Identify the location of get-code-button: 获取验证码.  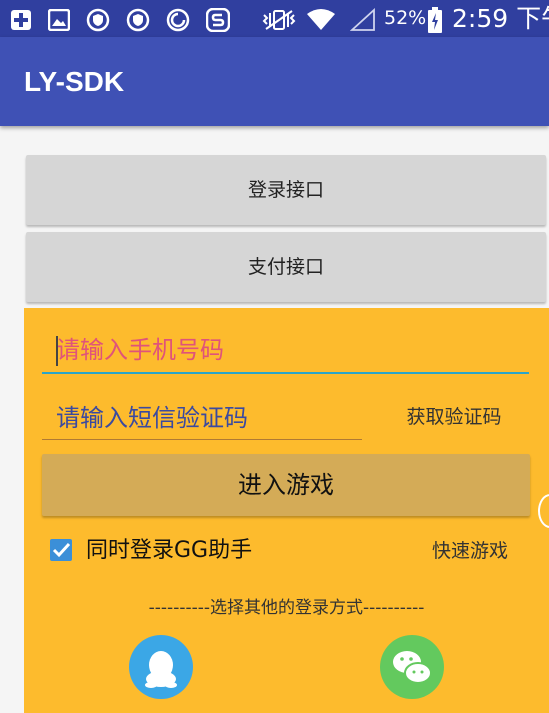
(454, 417).